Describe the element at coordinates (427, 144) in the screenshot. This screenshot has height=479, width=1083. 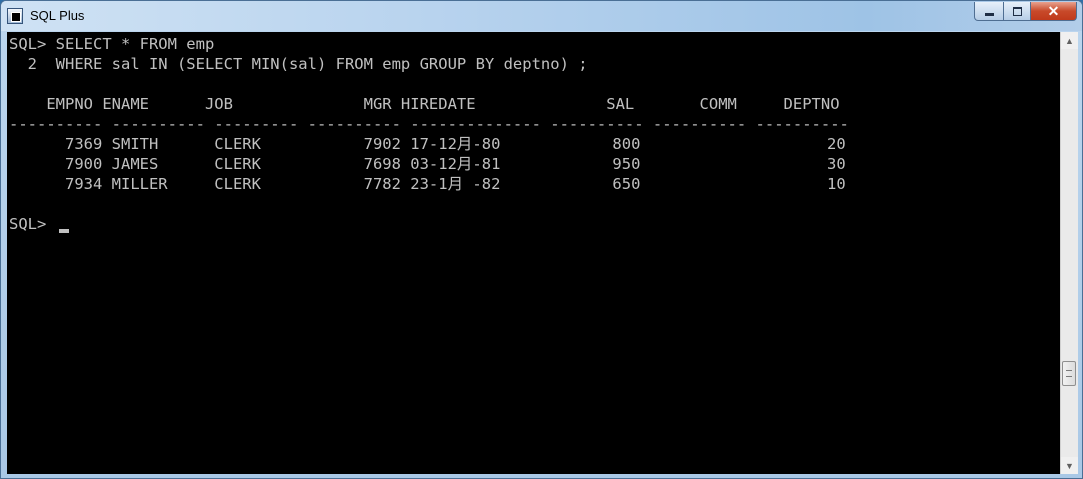
I see `table-row: 7369 SMITH CLERK 7902 17-12月-80 800 20` at that location.